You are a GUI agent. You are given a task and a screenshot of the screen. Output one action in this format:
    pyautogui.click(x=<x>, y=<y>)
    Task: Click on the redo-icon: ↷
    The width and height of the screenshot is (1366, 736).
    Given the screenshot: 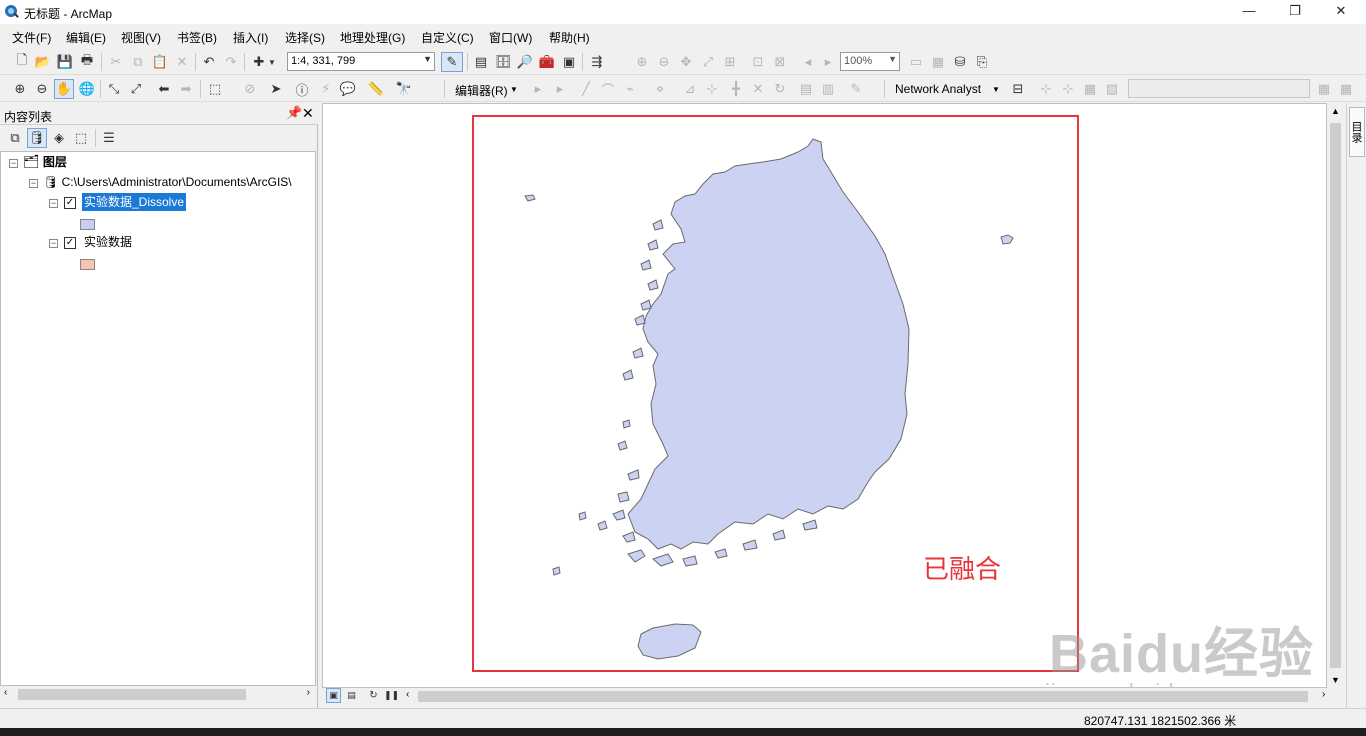 What is the action you would take?
    pyautogui.click(x=231, y=62)
    